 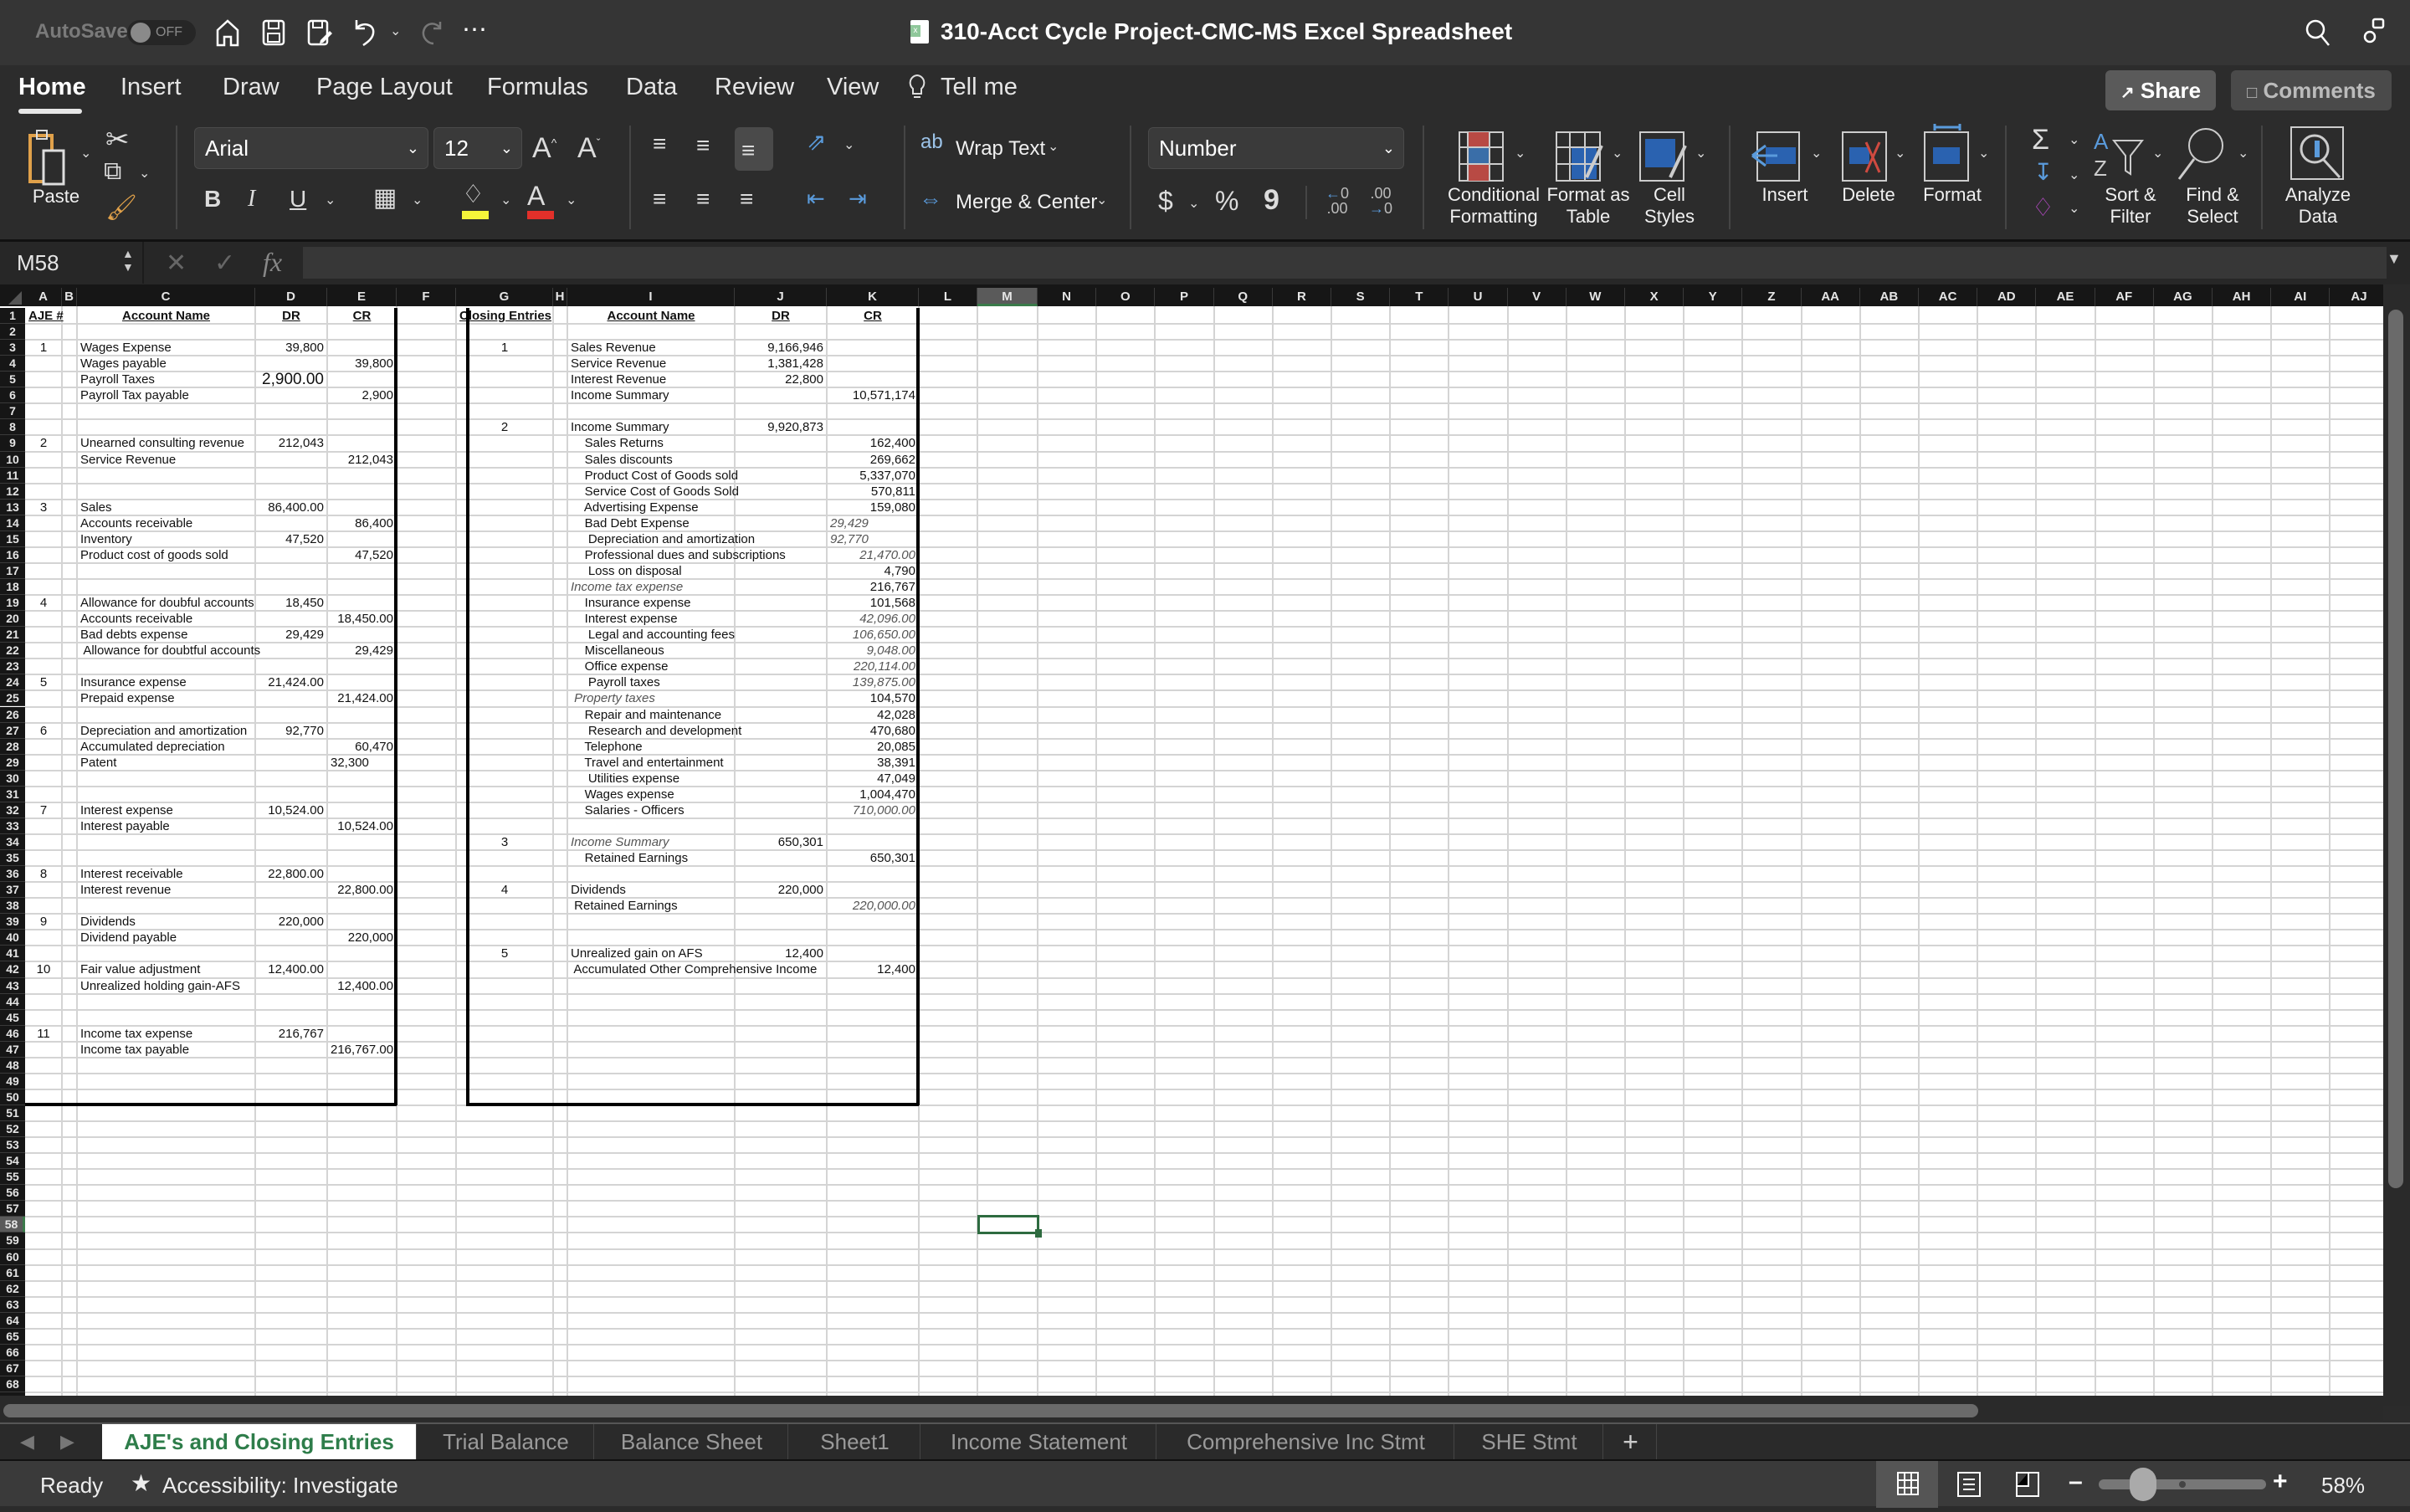 What do you see at coordinates (170, 651) in the screenshot?
I see `account-name-cell: Allowance for doubtful accounts` at bounding box center [170, 651].